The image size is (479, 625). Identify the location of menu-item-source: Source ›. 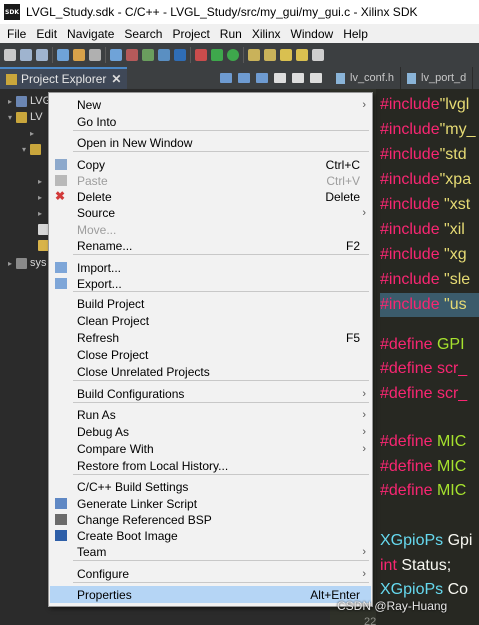
(210, 212).